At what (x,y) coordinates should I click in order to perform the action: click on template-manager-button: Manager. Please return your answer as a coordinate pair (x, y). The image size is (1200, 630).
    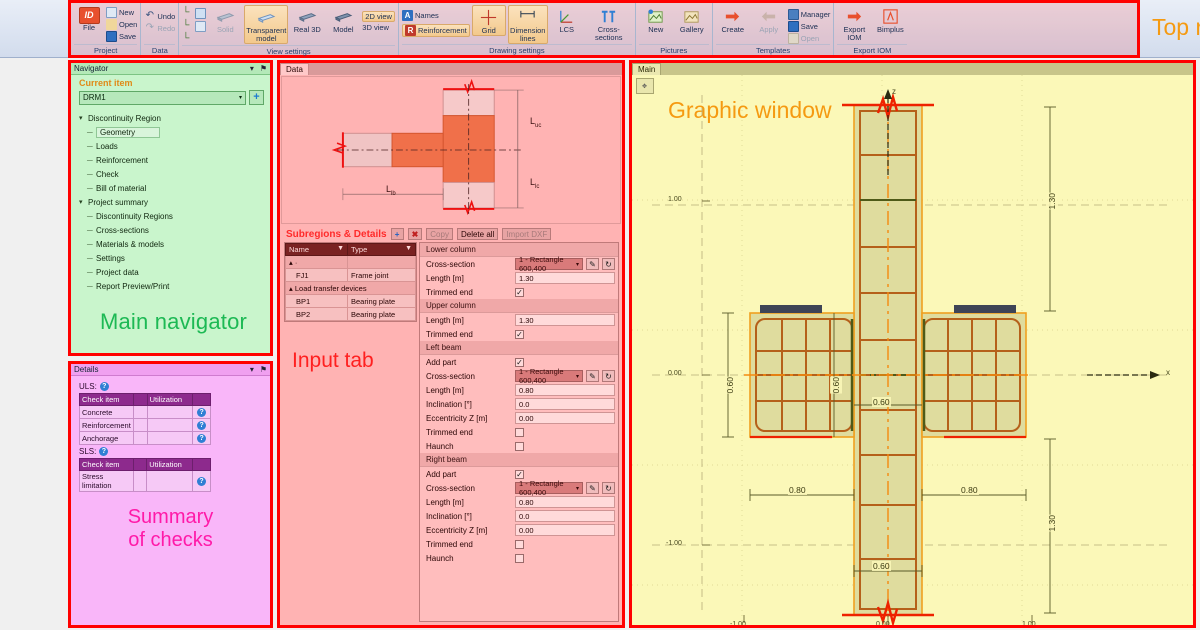
    Looking at the image, I should click on (808, 14).